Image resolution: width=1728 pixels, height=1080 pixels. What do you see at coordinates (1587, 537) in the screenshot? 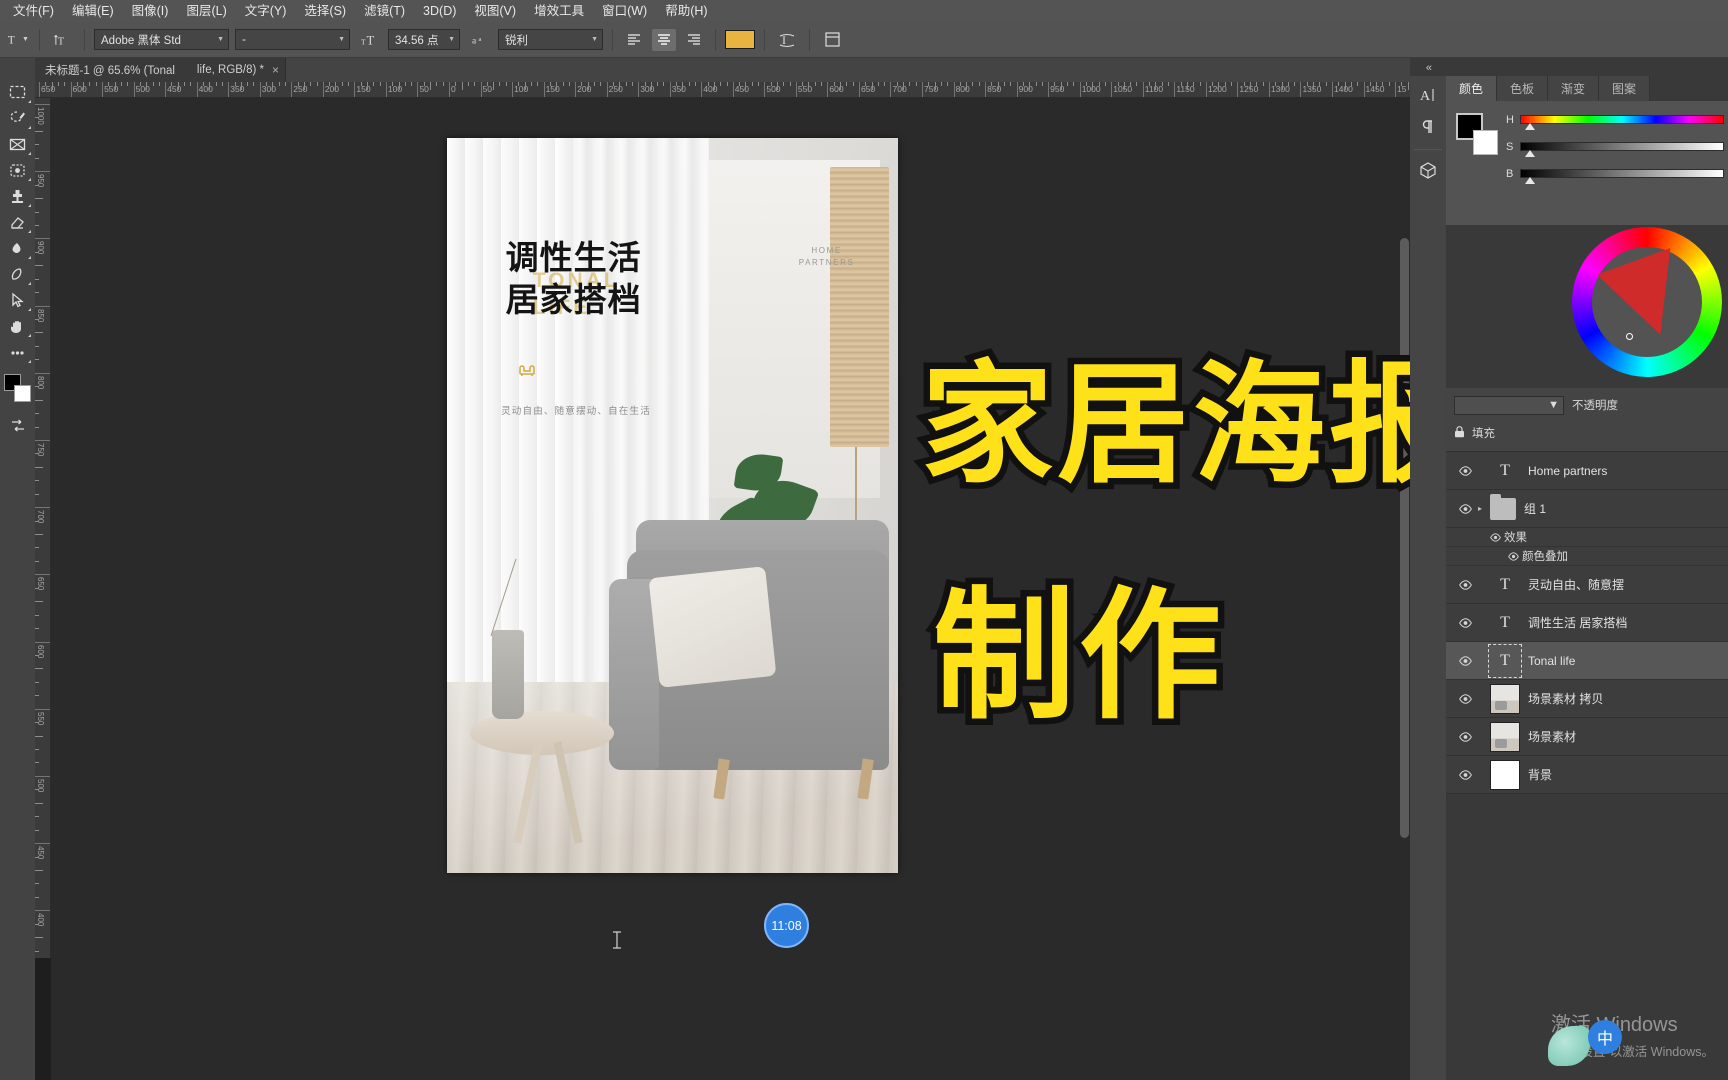
I see `layer-effect-row: 效果` at bounding box center [1587, 537].